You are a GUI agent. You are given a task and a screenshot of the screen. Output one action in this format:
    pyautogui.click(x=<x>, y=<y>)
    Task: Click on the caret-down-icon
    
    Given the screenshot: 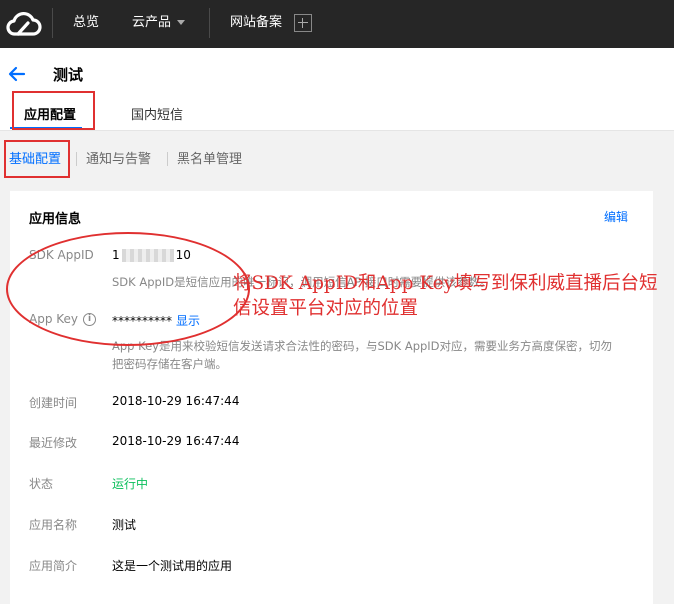 What is the action you would take?
    pyautogui.click(x=181, y=22)
    